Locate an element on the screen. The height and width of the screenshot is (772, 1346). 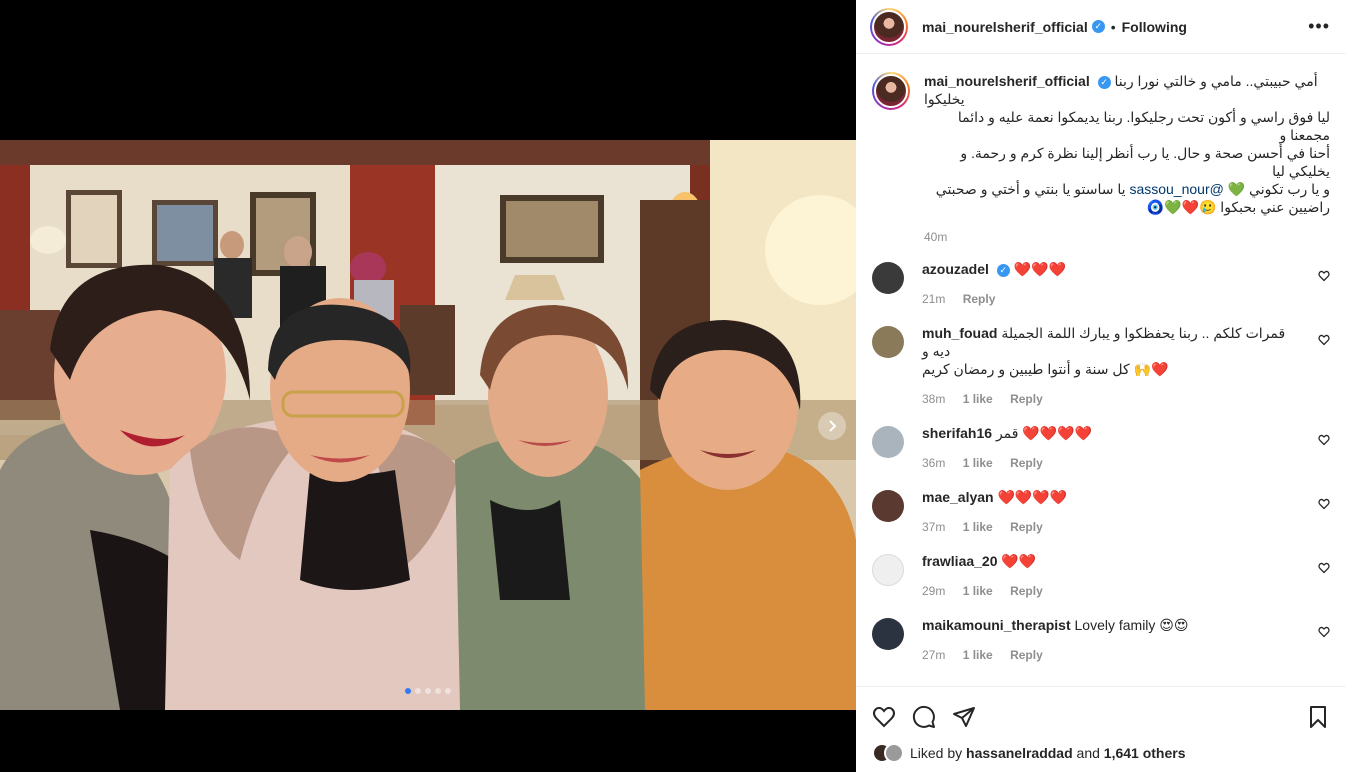
caption-timestamp: 40m is located at coordinates (1127, 237).